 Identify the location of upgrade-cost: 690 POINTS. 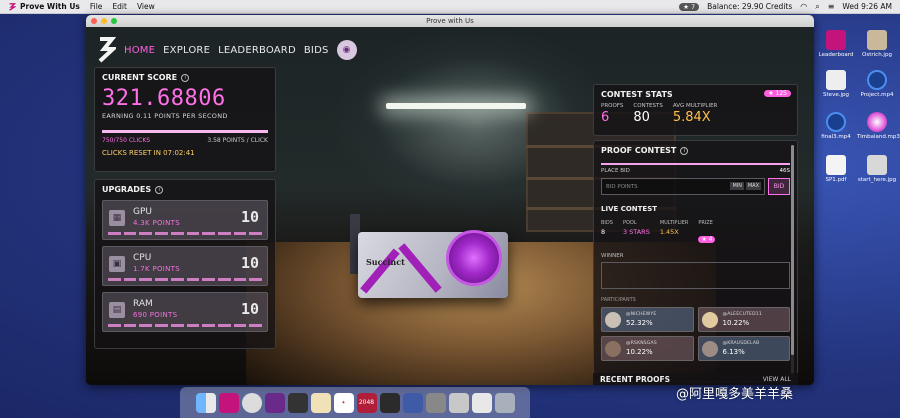
(155, 315).